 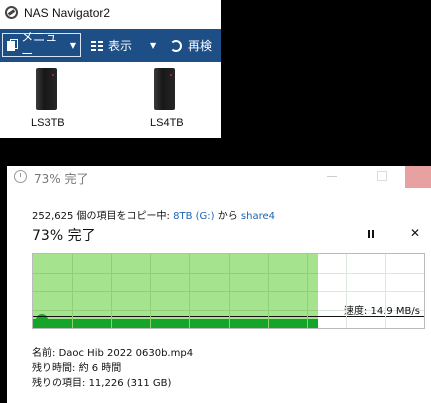 I want to click on pause-button, so click(x=371, y=234).